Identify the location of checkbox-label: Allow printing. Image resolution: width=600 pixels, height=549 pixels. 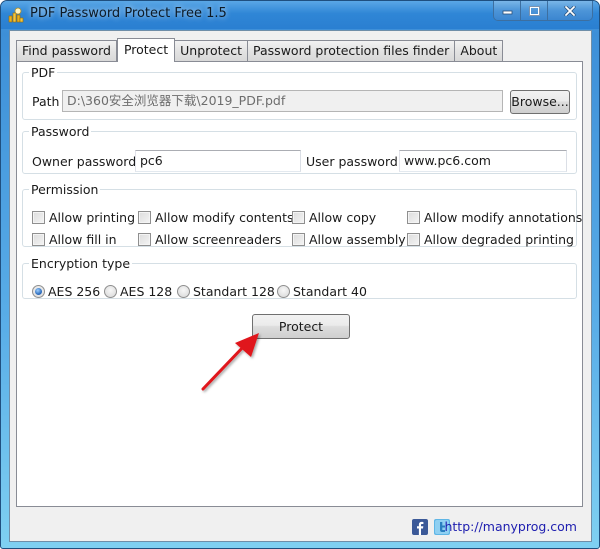
(92, 217).